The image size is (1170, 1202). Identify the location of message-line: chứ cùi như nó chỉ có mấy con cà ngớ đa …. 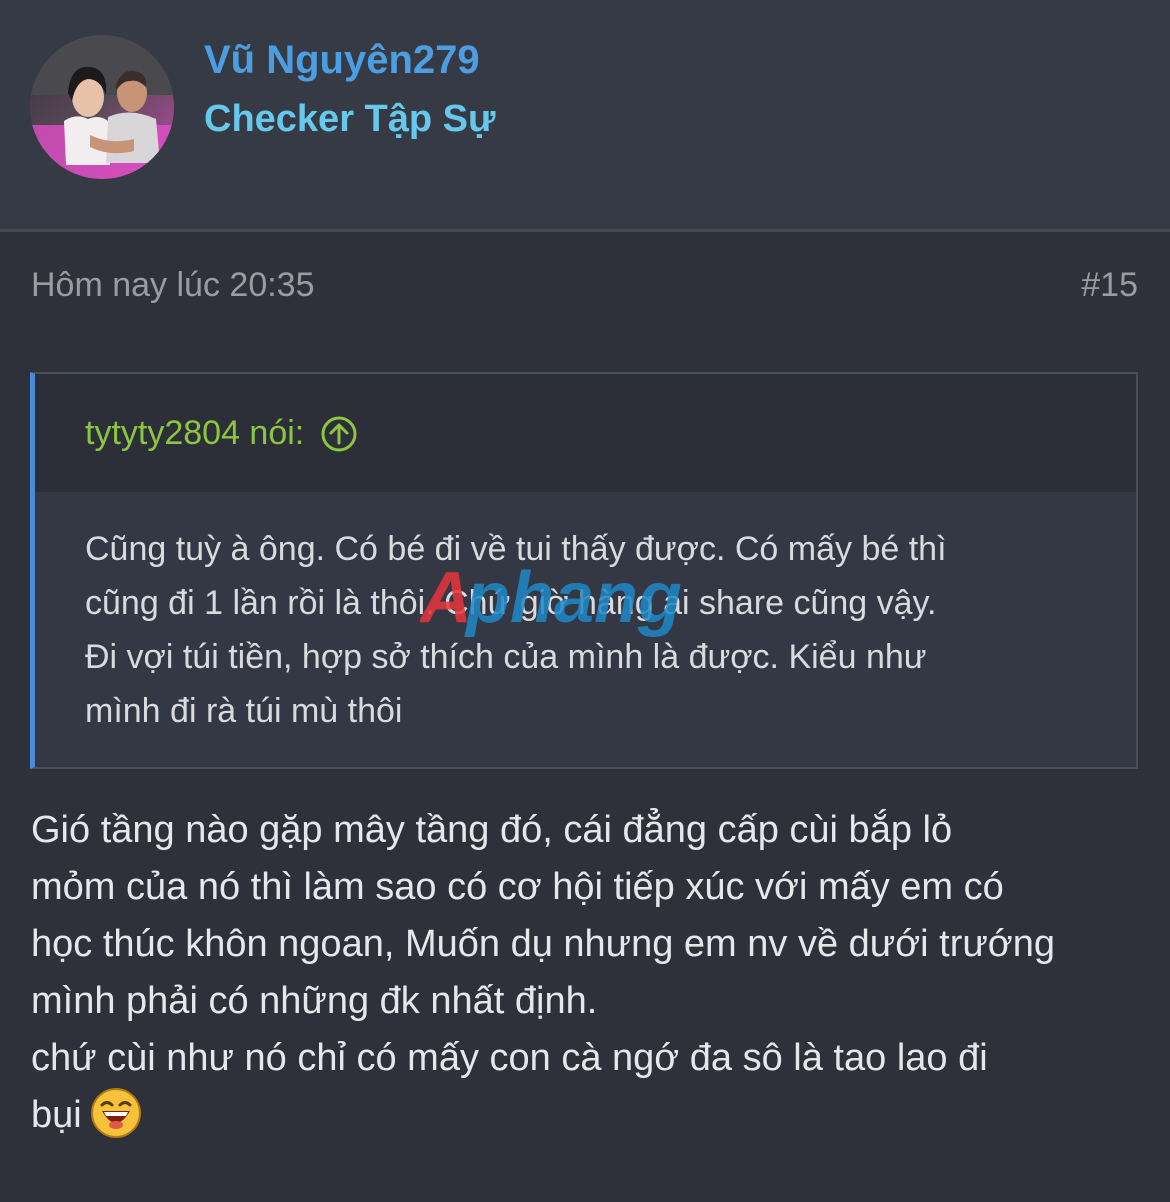
(509, 1058).